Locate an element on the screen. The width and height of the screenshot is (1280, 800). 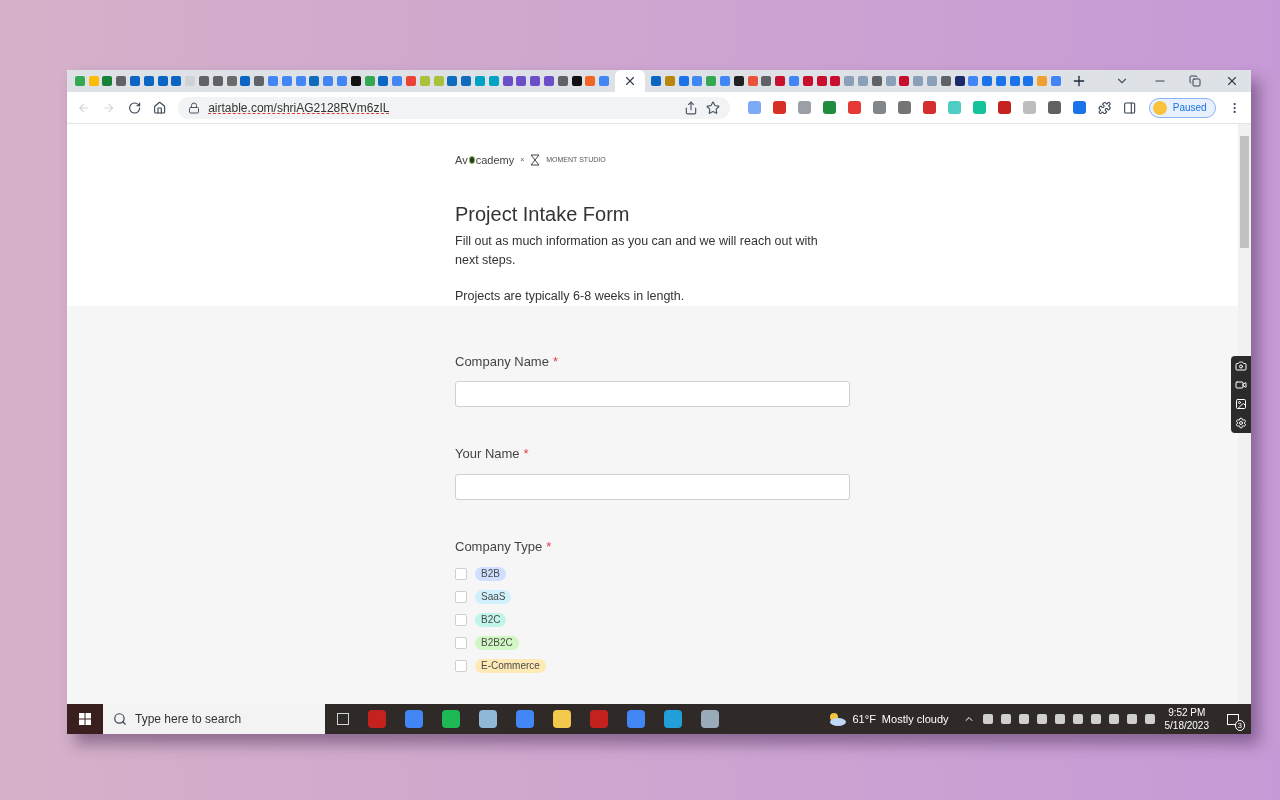
profile-button: Paused is located at coordinates (1182, 107).